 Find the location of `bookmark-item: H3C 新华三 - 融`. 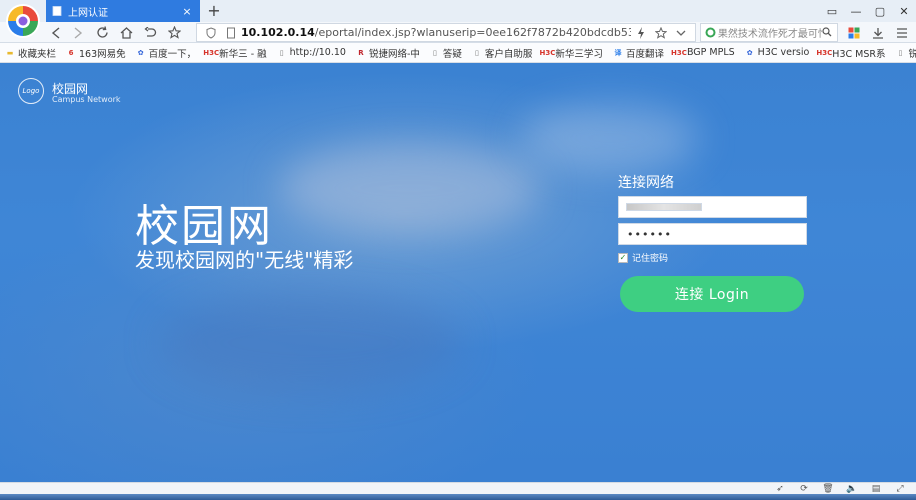

bookmark-item: H3C 新华三 - 融 is located at coordinates (235, 53).